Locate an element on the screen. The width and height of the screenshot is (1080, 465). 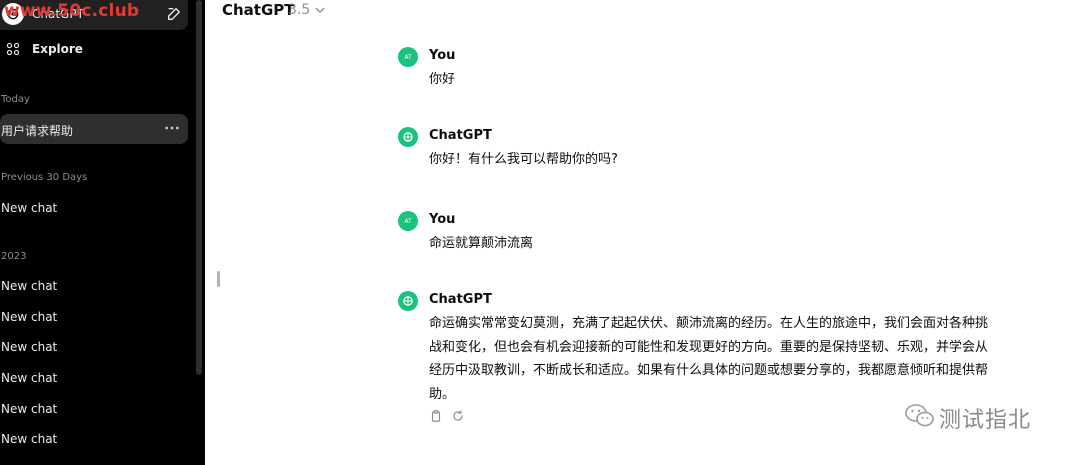
explore-label: Explore is located at coordinates (57, 49).